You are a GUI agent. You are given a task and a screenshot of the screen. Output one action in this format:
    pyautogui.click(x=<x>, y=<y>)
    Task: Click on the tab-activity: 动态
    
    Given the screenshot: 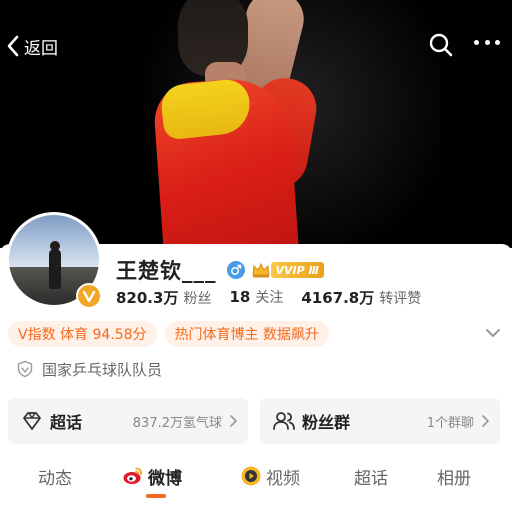 What is the action you would take?
    pyautogui.click(x=55, y=476)
    